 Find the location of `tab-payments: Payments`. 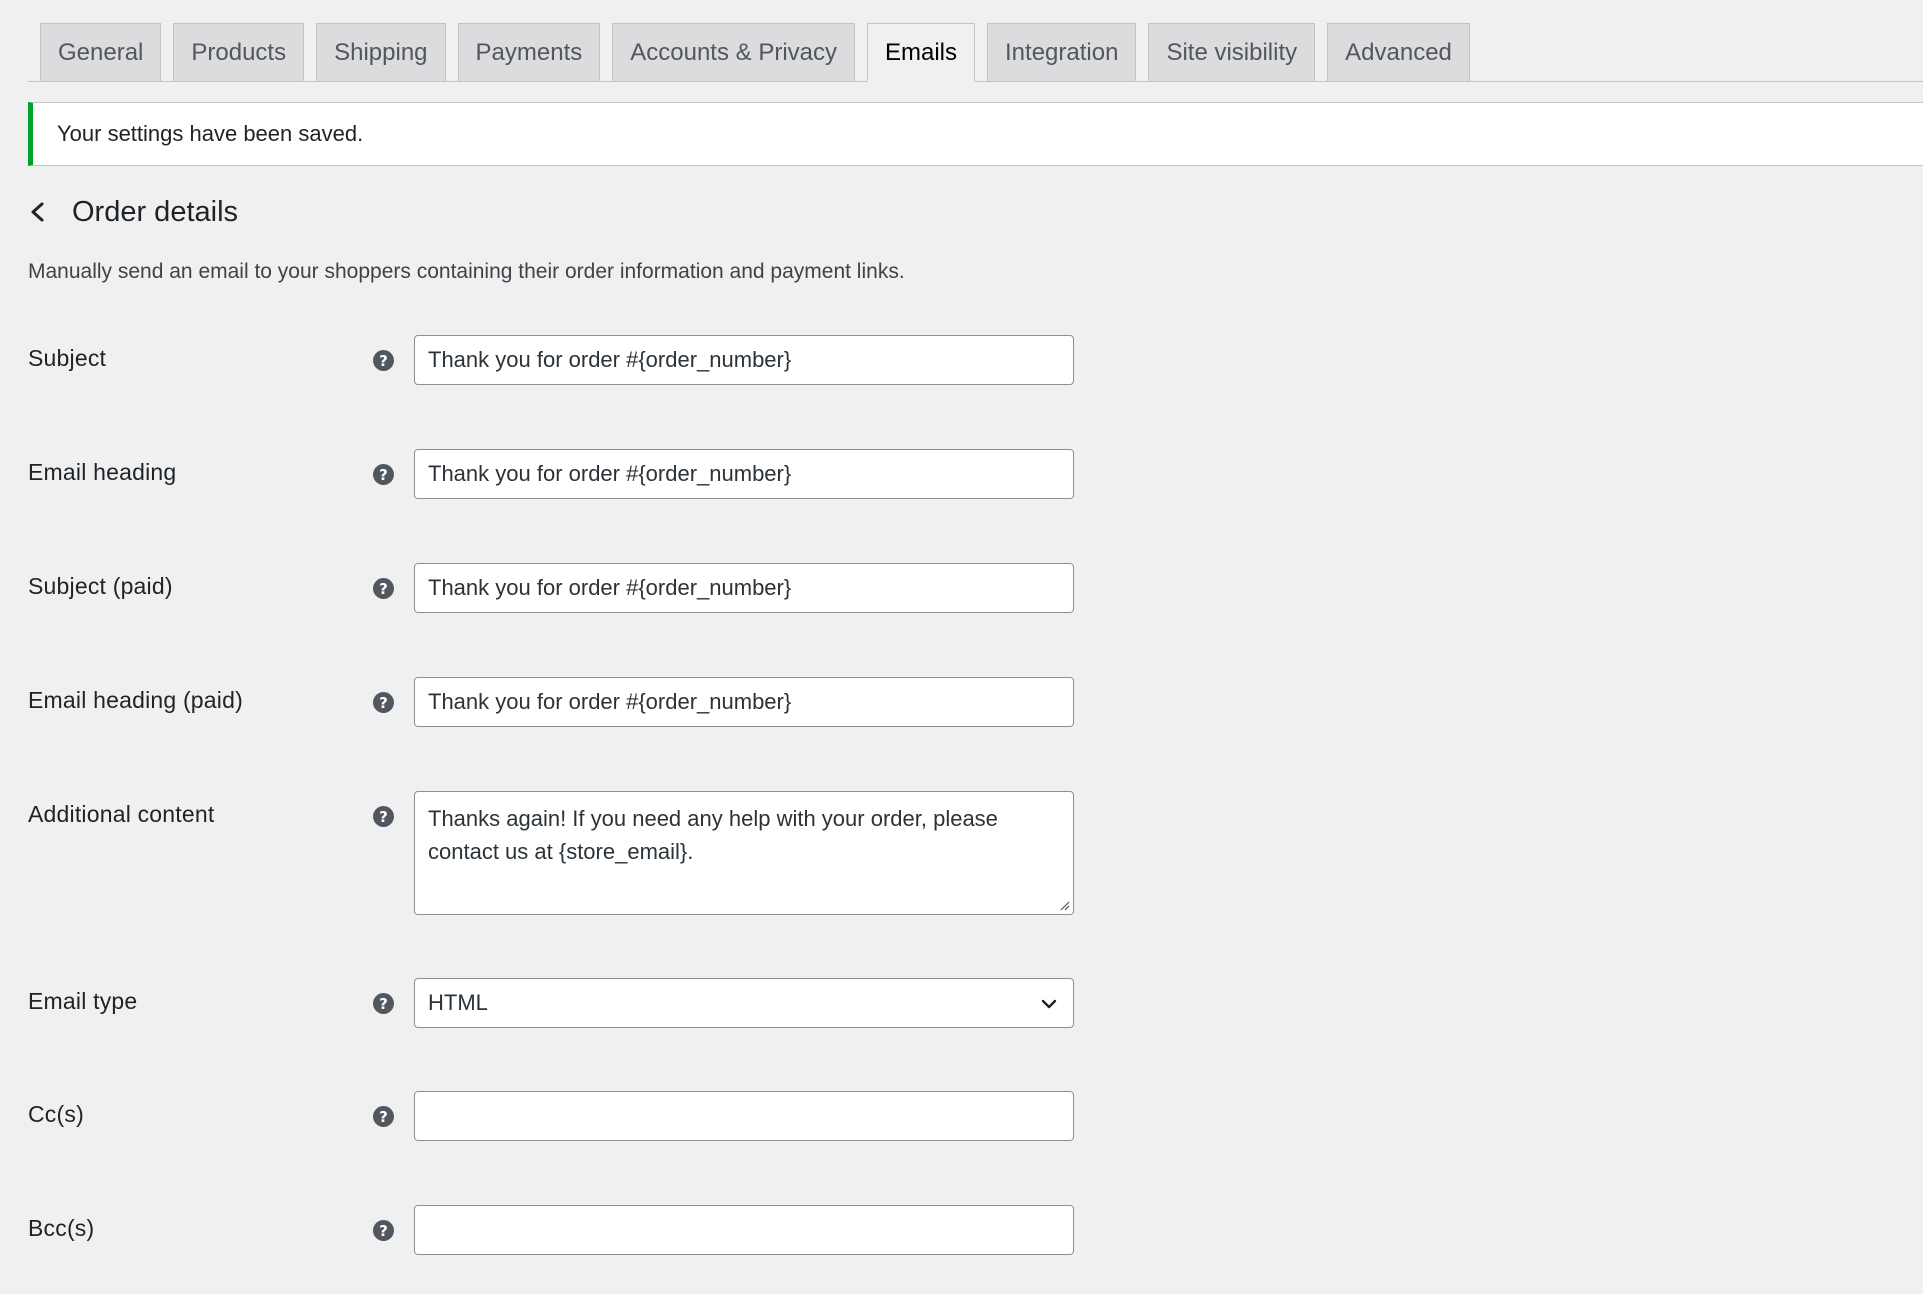

tab-payments: Payments is located at coordinates (529, 52).